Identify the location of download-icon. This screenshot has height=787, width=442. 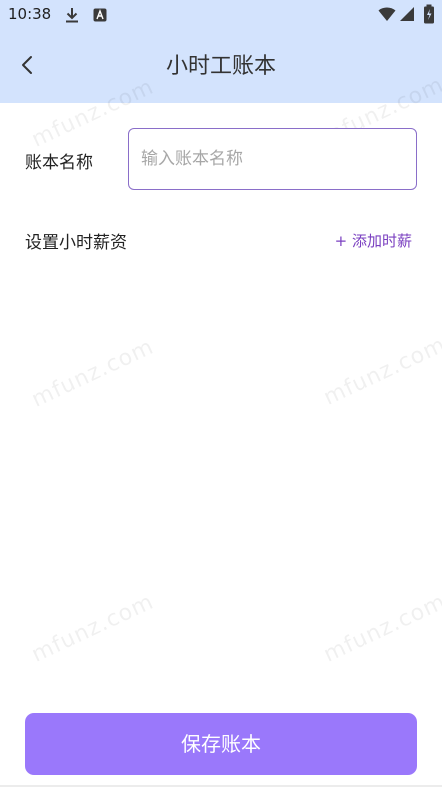
(72, 17).